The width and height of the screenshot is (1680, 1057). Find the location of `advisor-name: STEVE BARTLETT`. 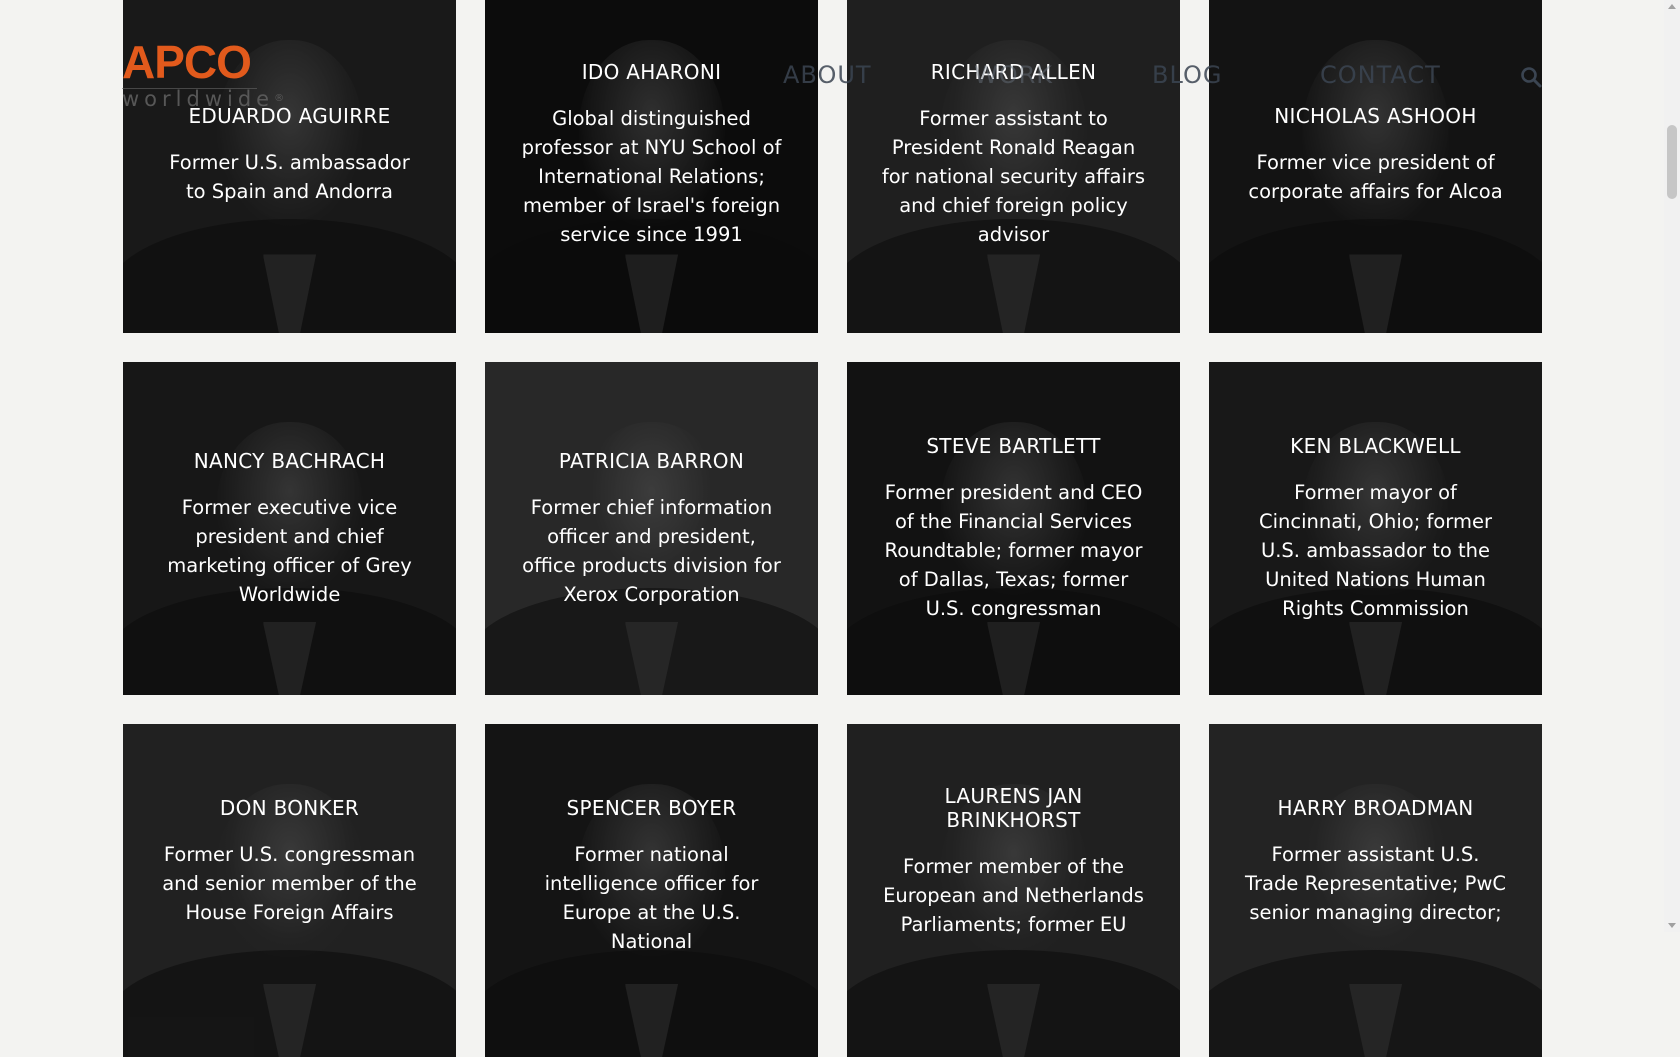

advisor-name: STEVE BARTLETT is located at coordinates (1013, 446).